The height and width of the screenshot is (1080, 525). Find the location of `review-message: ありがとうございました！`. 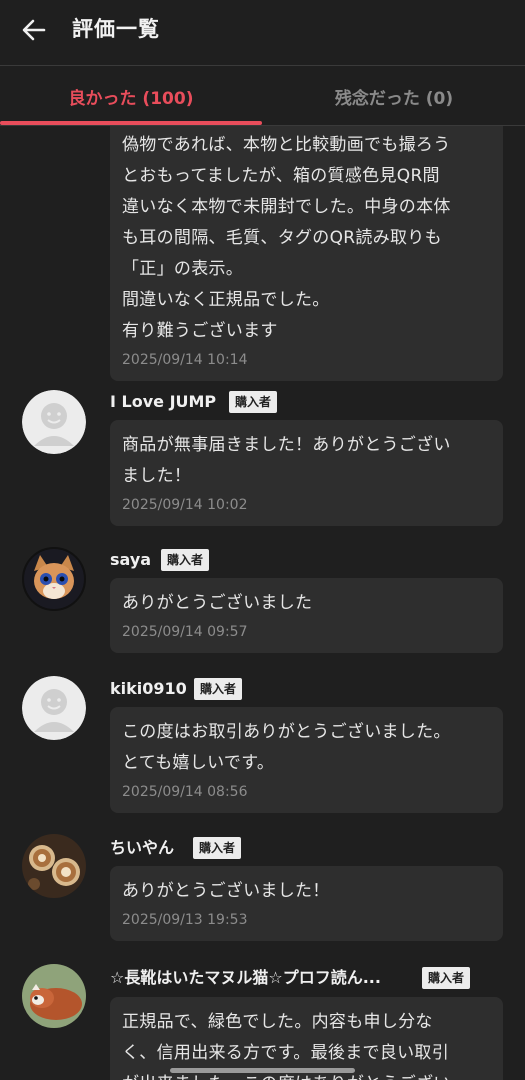

review-message: ありがとうございました！ is located at coordinates (226, 891).